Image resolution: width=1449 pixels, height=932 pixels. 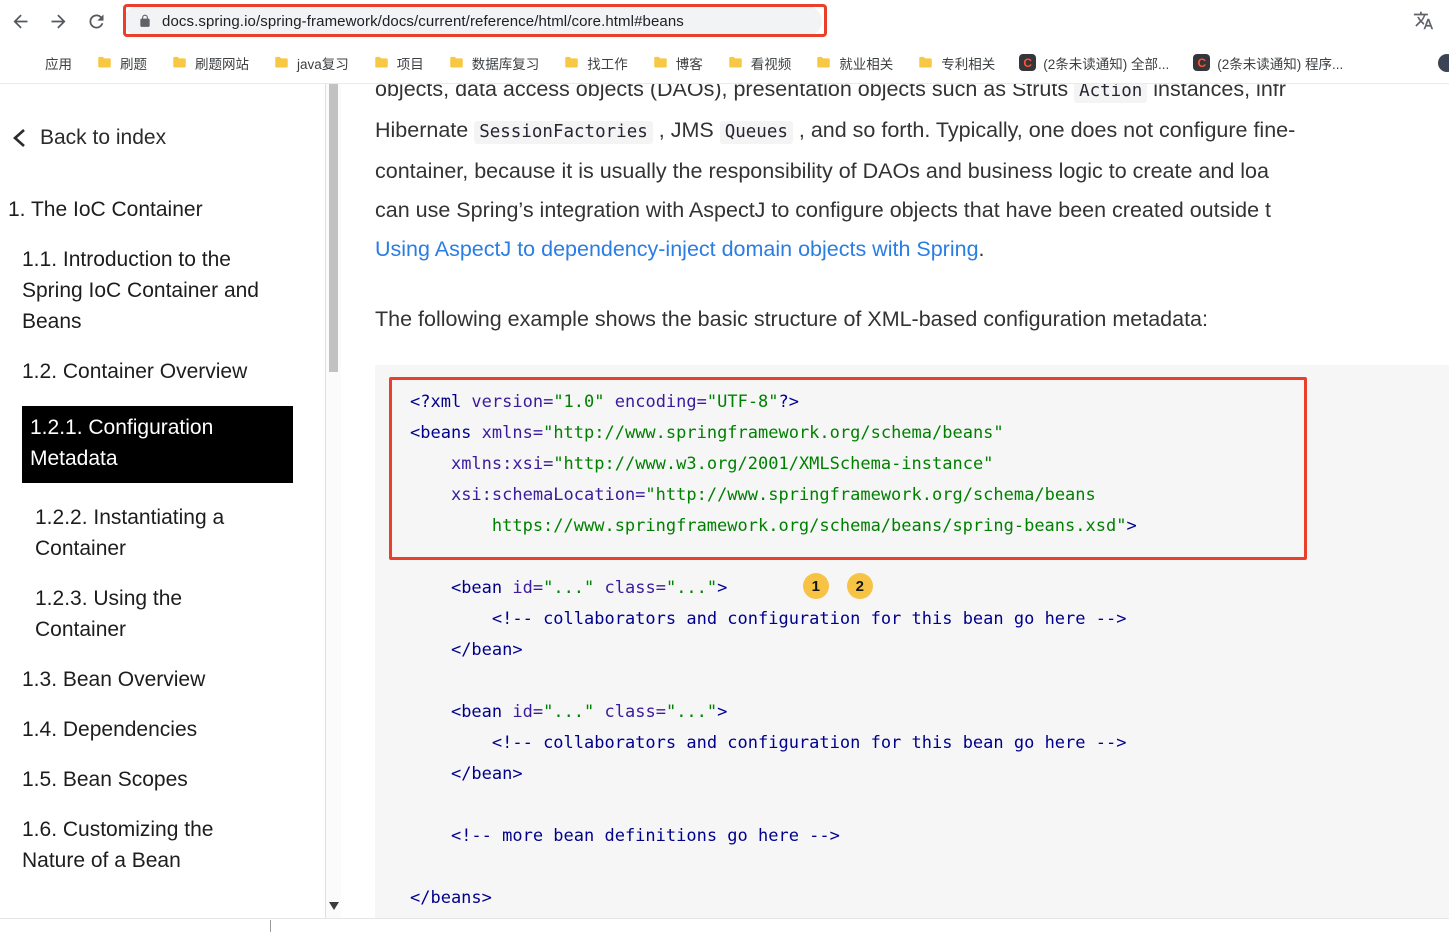 I want to click on code-line: </beans>, so click(x=929, y=898).